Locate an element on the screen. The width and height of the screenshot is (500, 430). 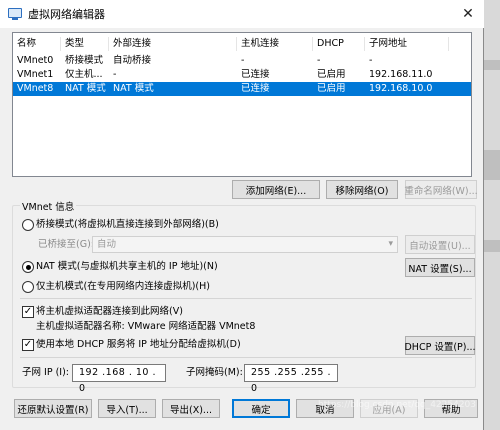
table-row: VMnet1 仅主机... - 已连接 已启用 192.168.11.0 is located at coordinates (242, 75).